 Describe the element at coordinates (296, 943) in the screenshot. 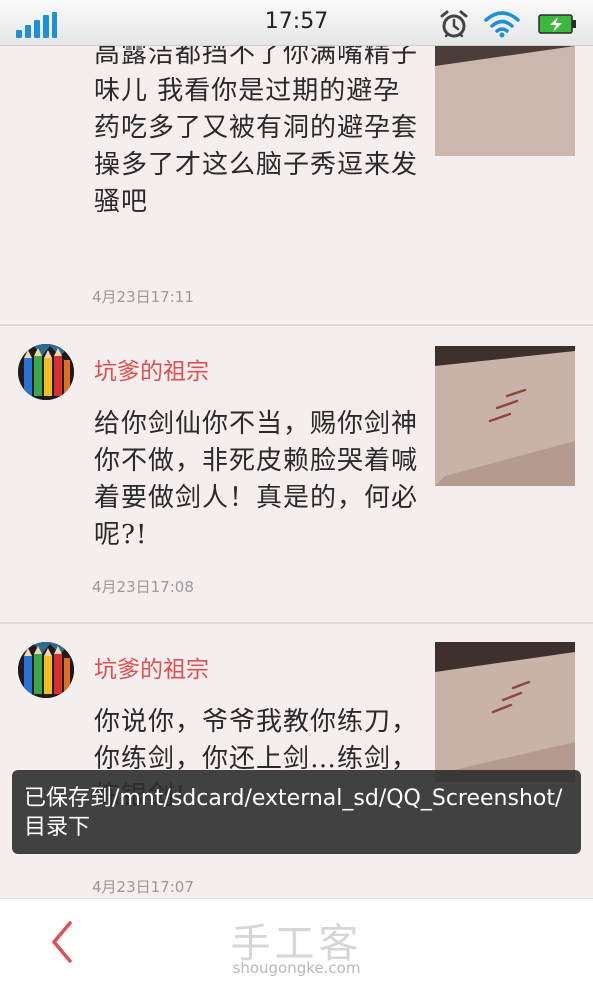

I see `bottom-toolbar: 手工客 shougongke.com` at that location.